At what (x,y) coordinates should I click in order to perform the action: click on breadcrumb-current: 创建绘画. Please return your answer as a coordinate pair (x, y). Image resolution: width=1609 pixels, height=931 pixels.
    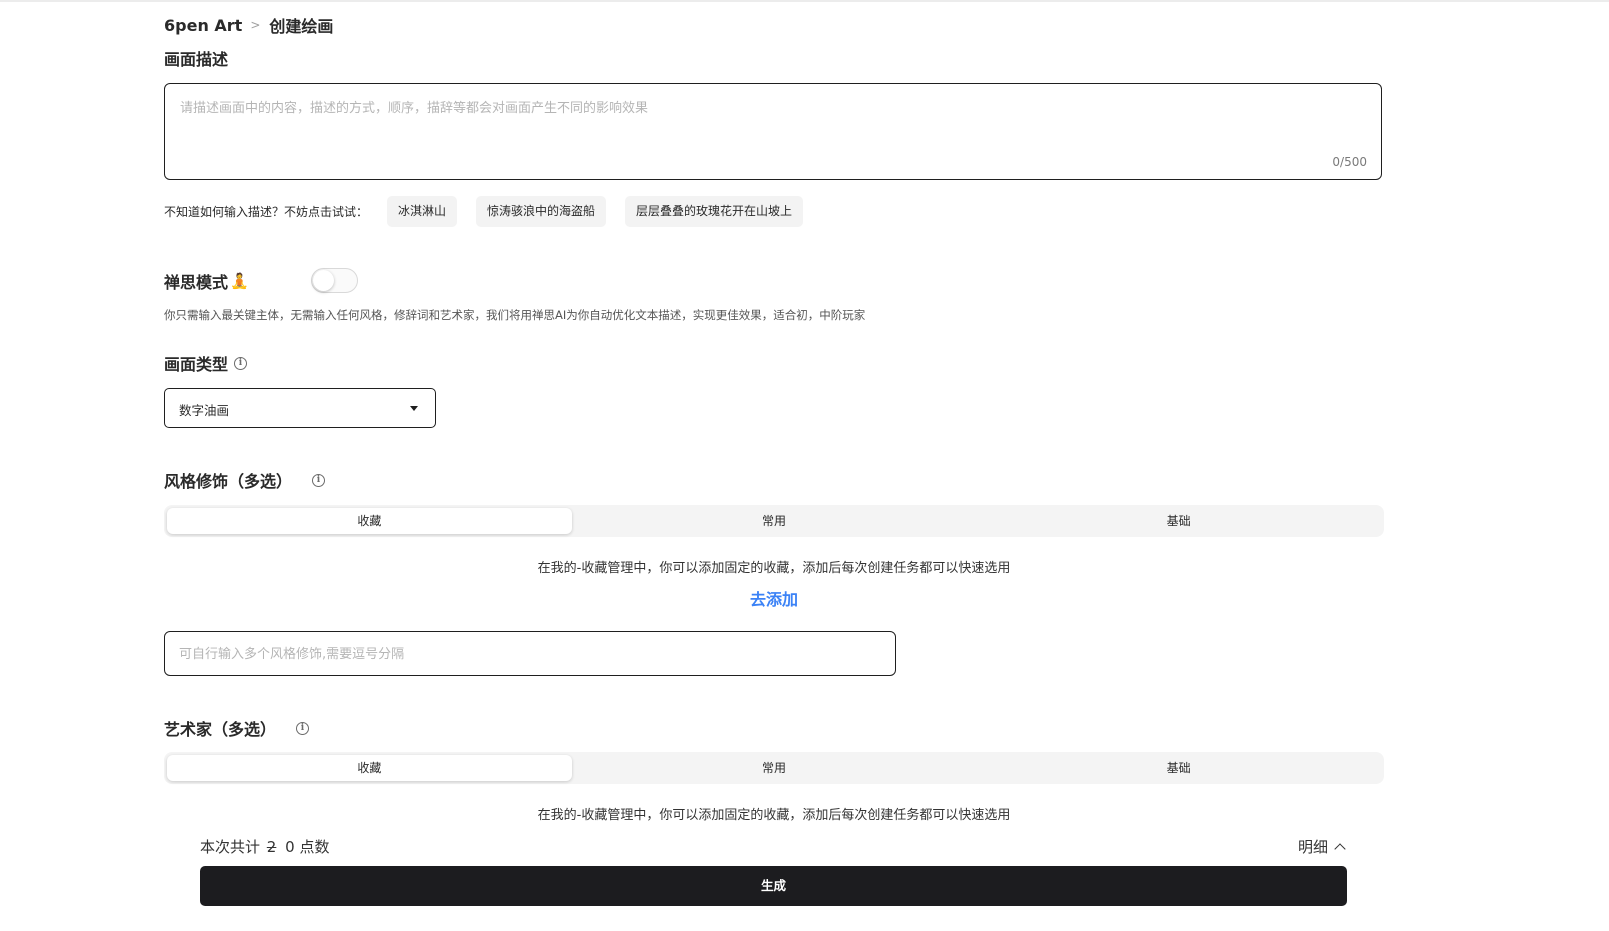
    Looking at the image, I should click on (301, 26).